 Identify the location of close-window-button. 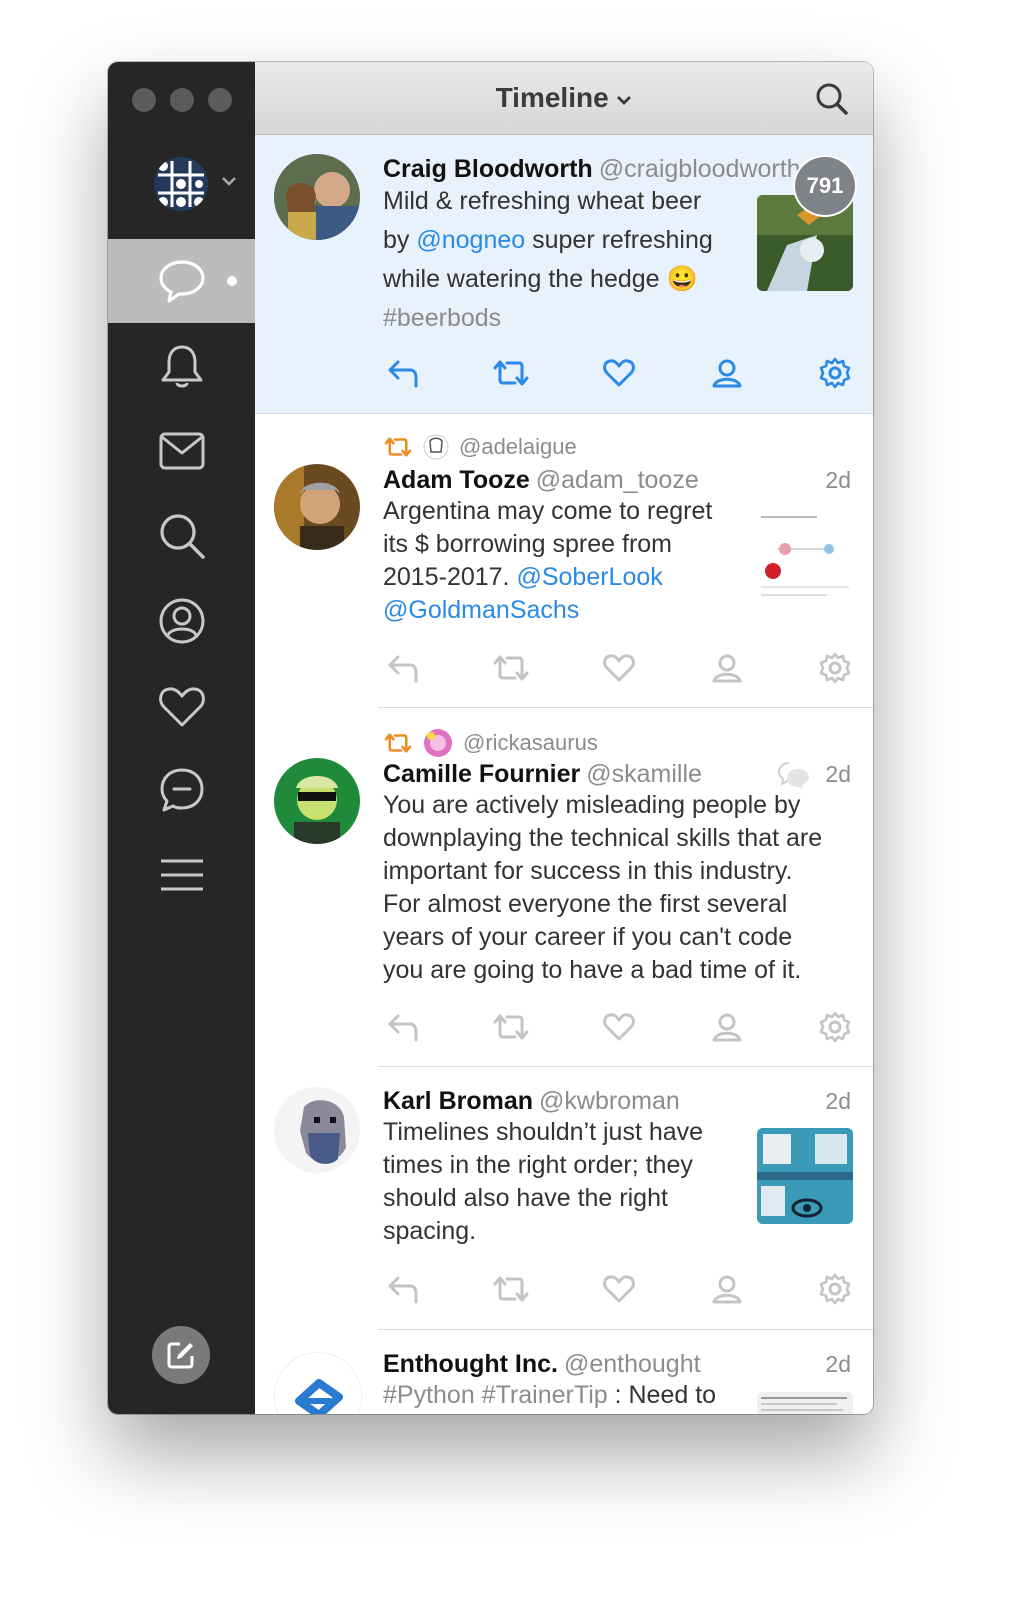
(144, 100).